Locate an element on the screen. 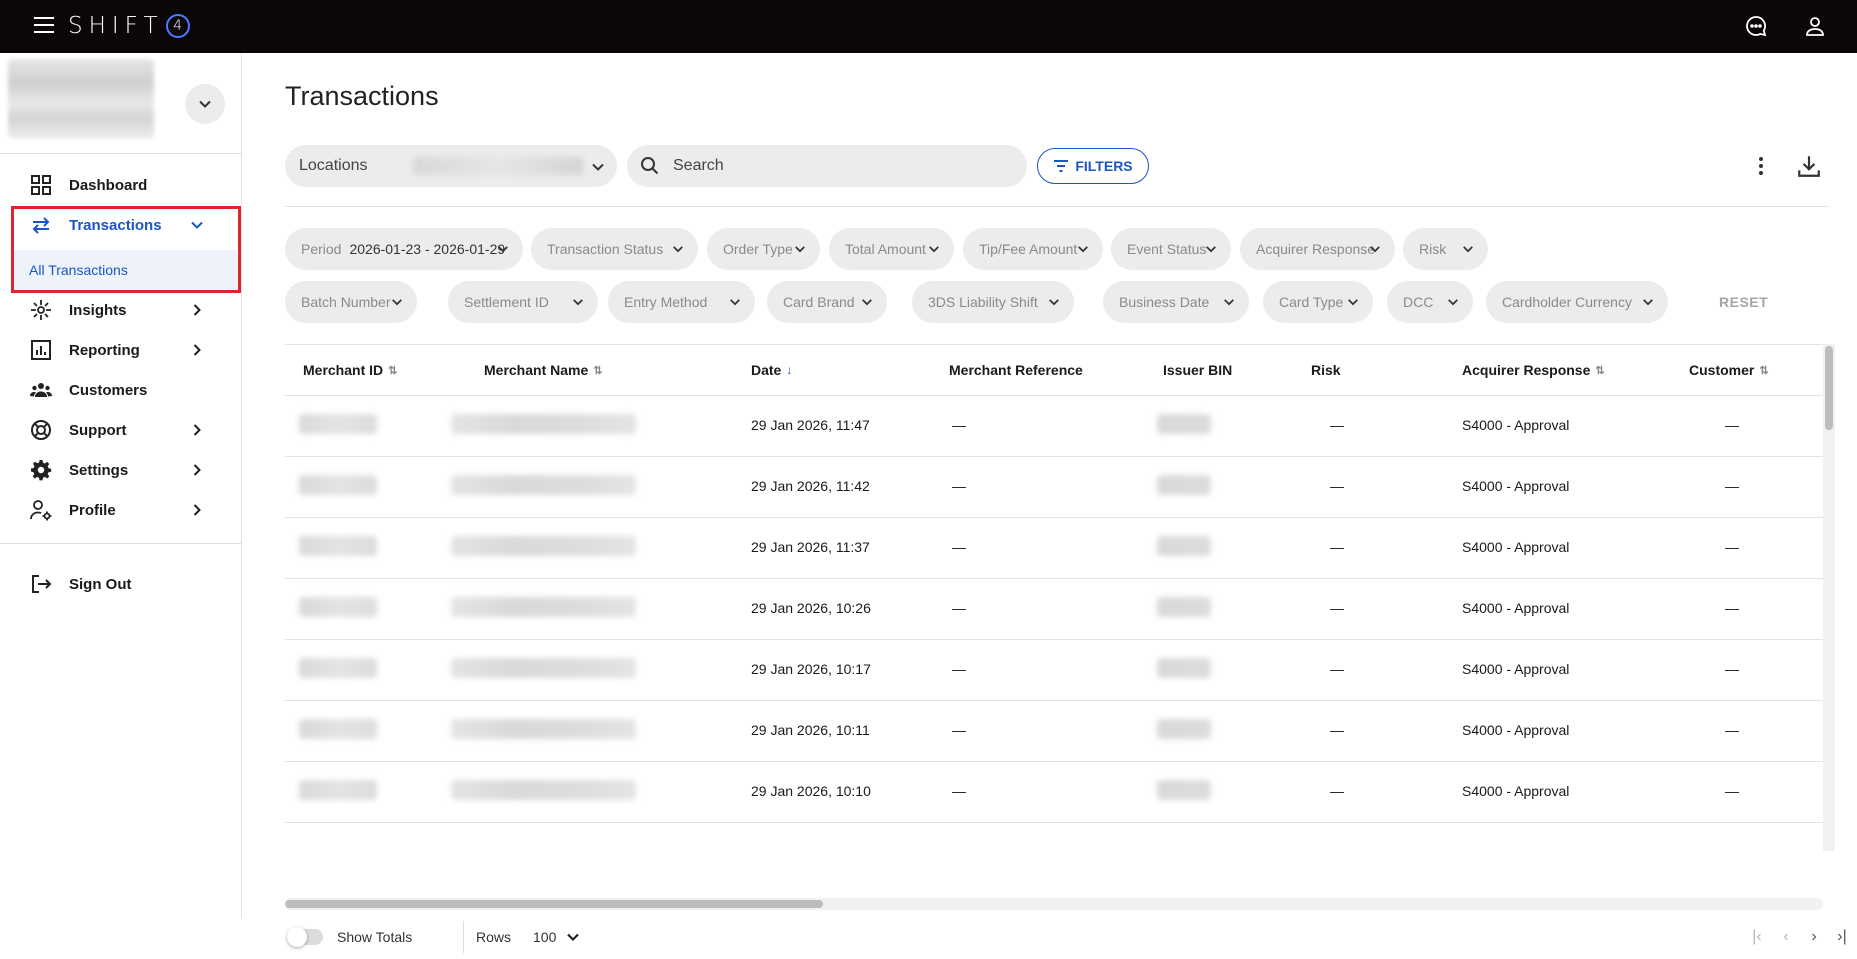  sidebar-item-dashboard: Dashboard is located at coordinates (121, 185).